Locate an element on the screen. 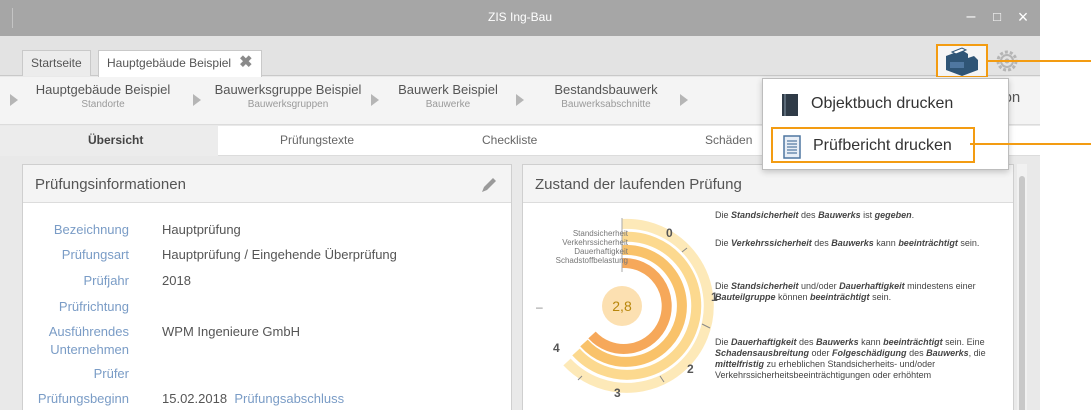 This screenshot has height=410, width=1091. info-label: Prüfungsbeginn is located at coordinates (83, 398).